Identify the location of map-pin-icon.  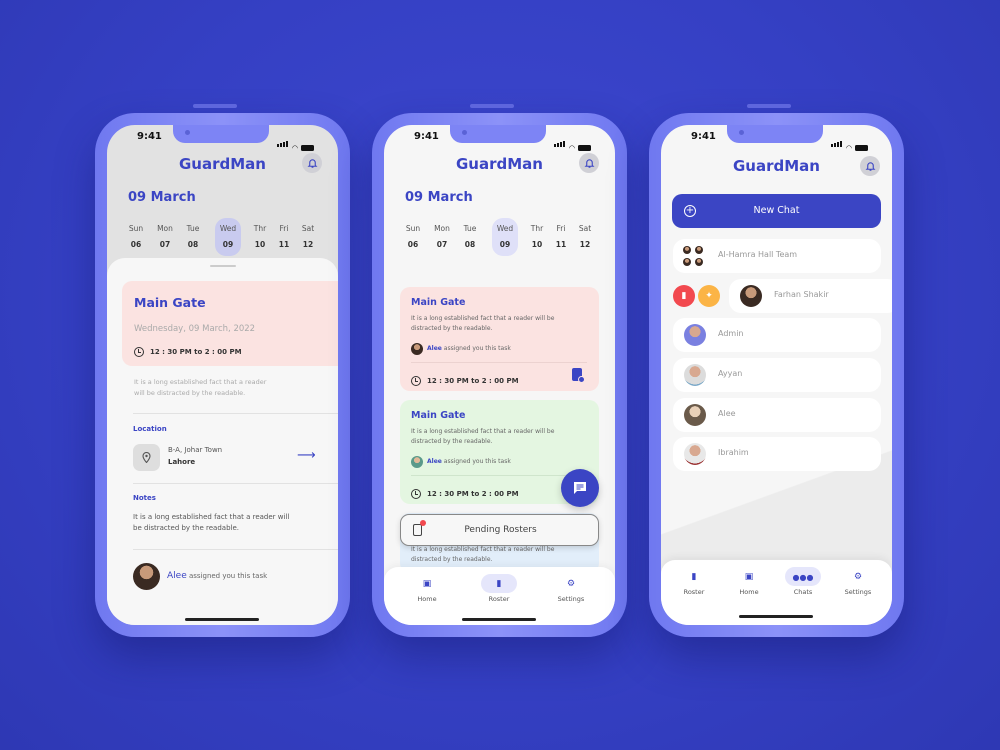
(146, 457).